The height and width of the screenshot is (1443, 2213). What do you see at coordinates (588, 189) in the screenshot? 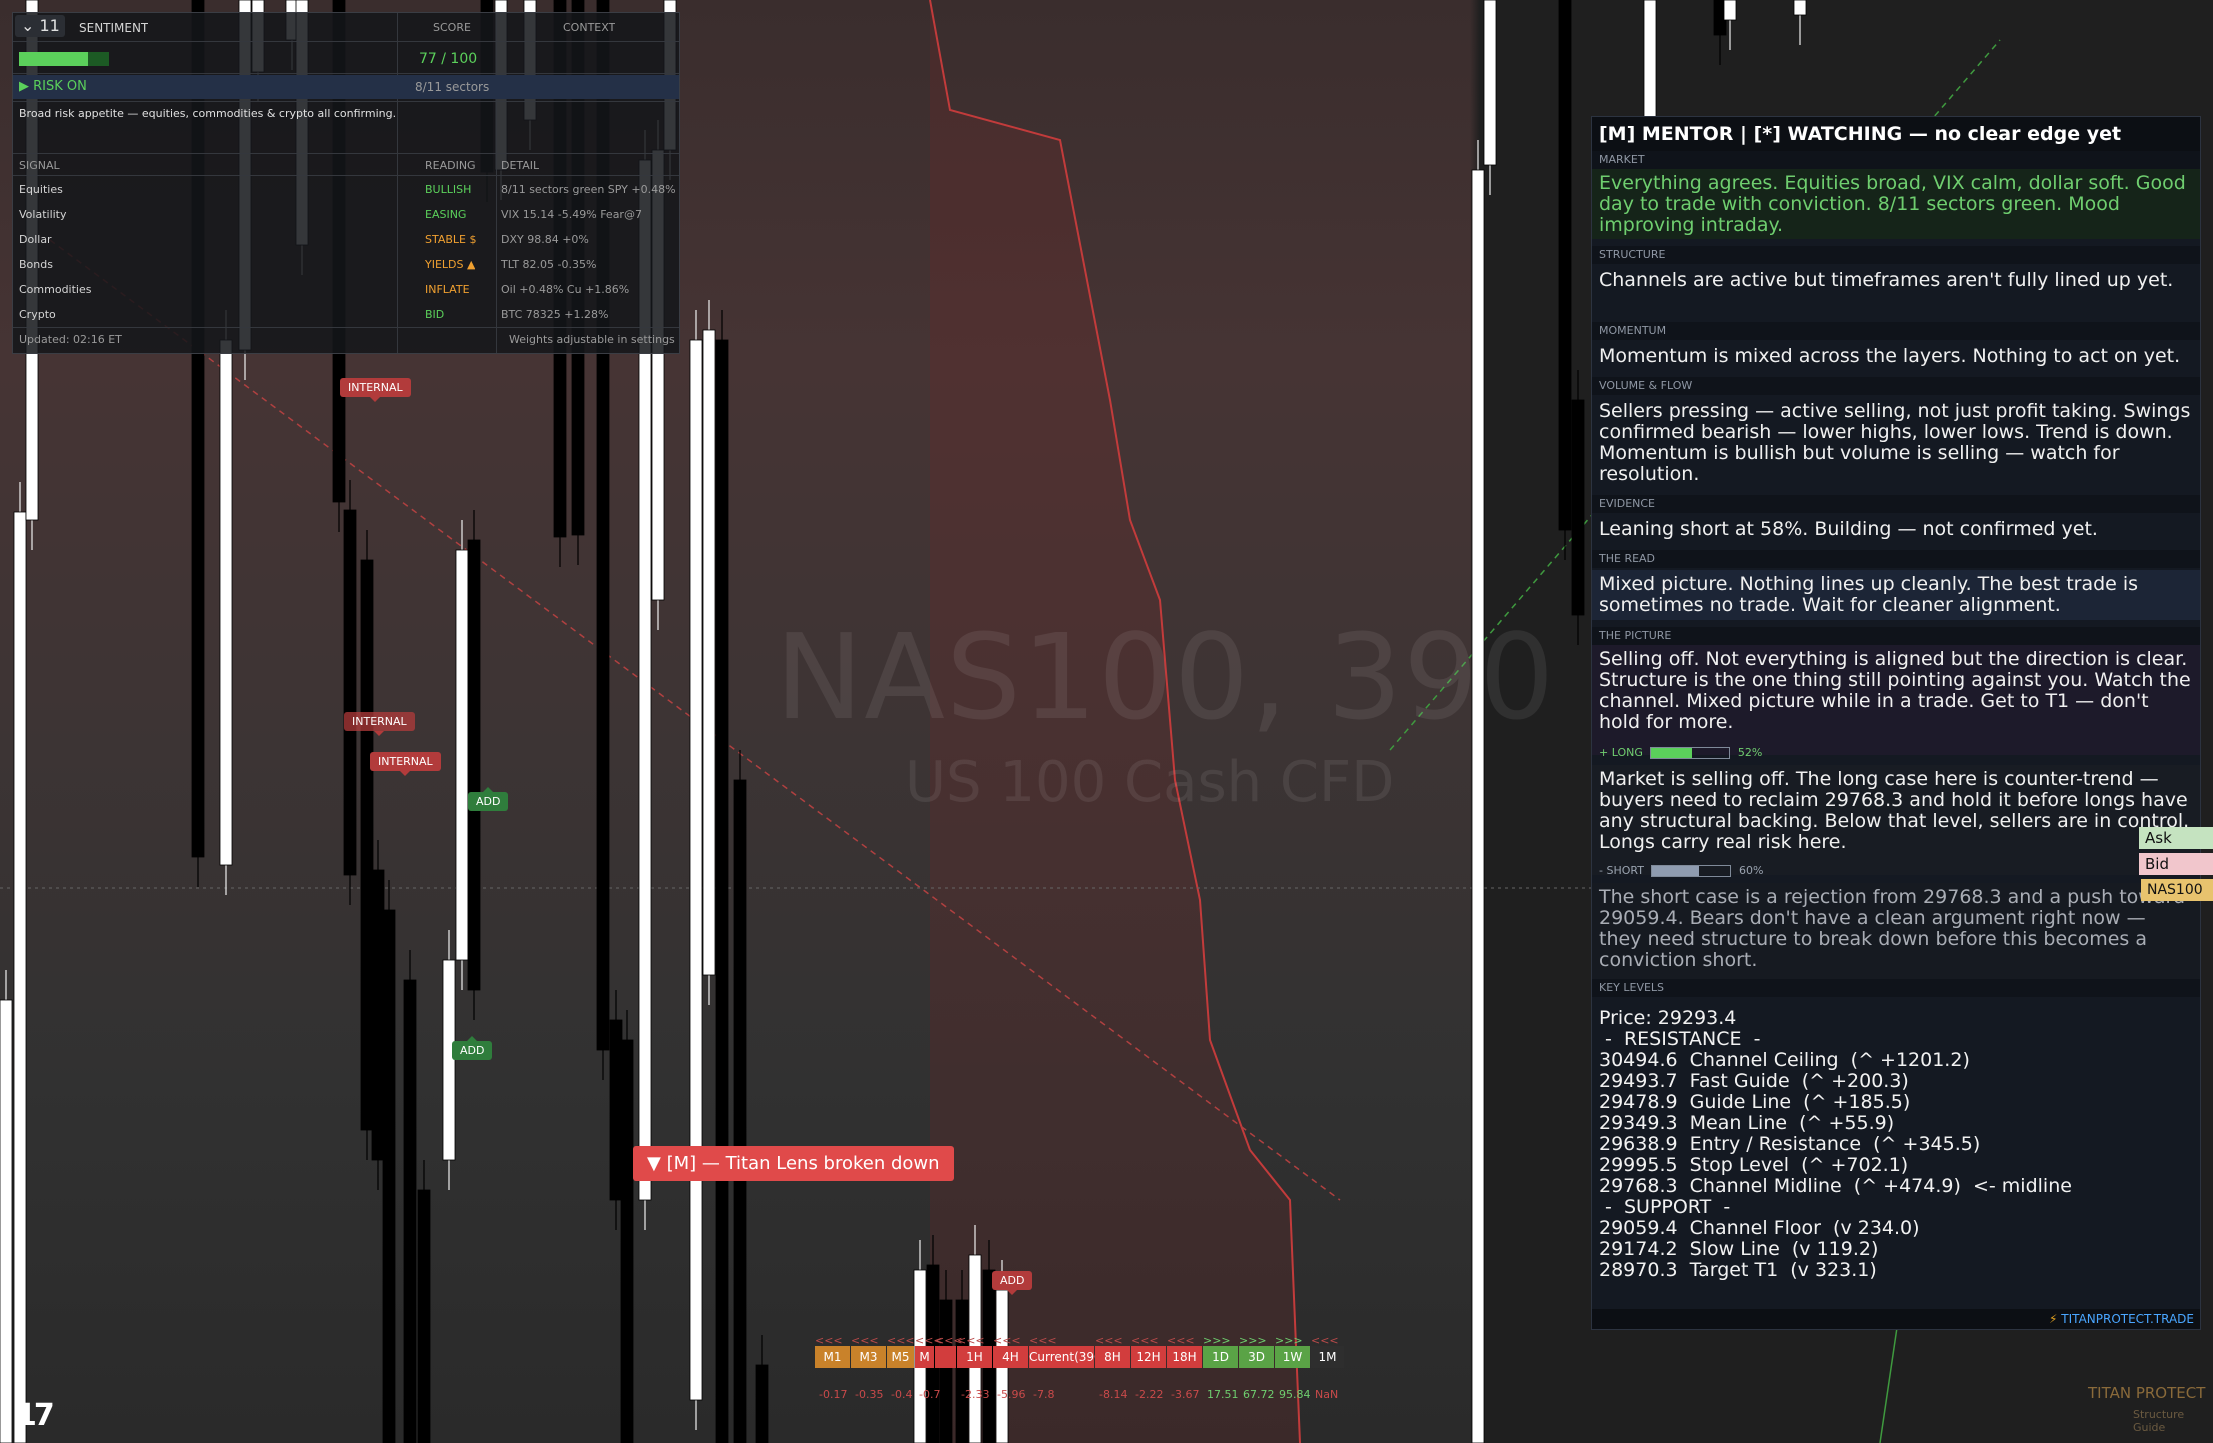
I see `signal-detail: 8/11 sectors green SPY +0.48%` at bounding box center [588, 189].